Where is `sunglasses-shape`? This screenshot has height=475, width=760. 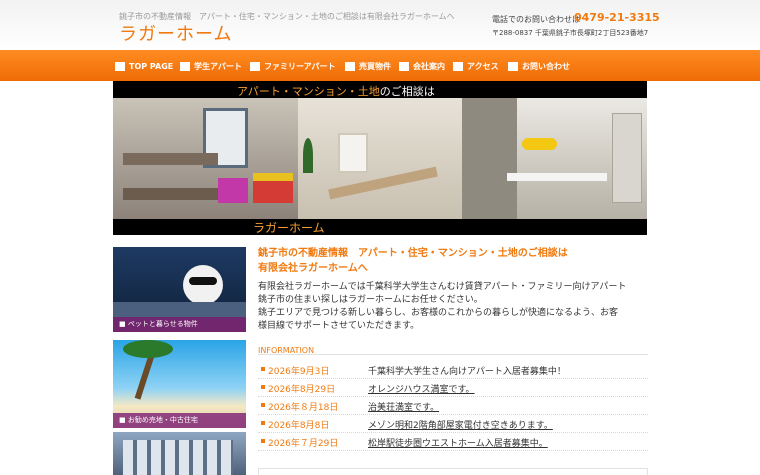 sunglasses-shape is located at coordinates (203, 281).